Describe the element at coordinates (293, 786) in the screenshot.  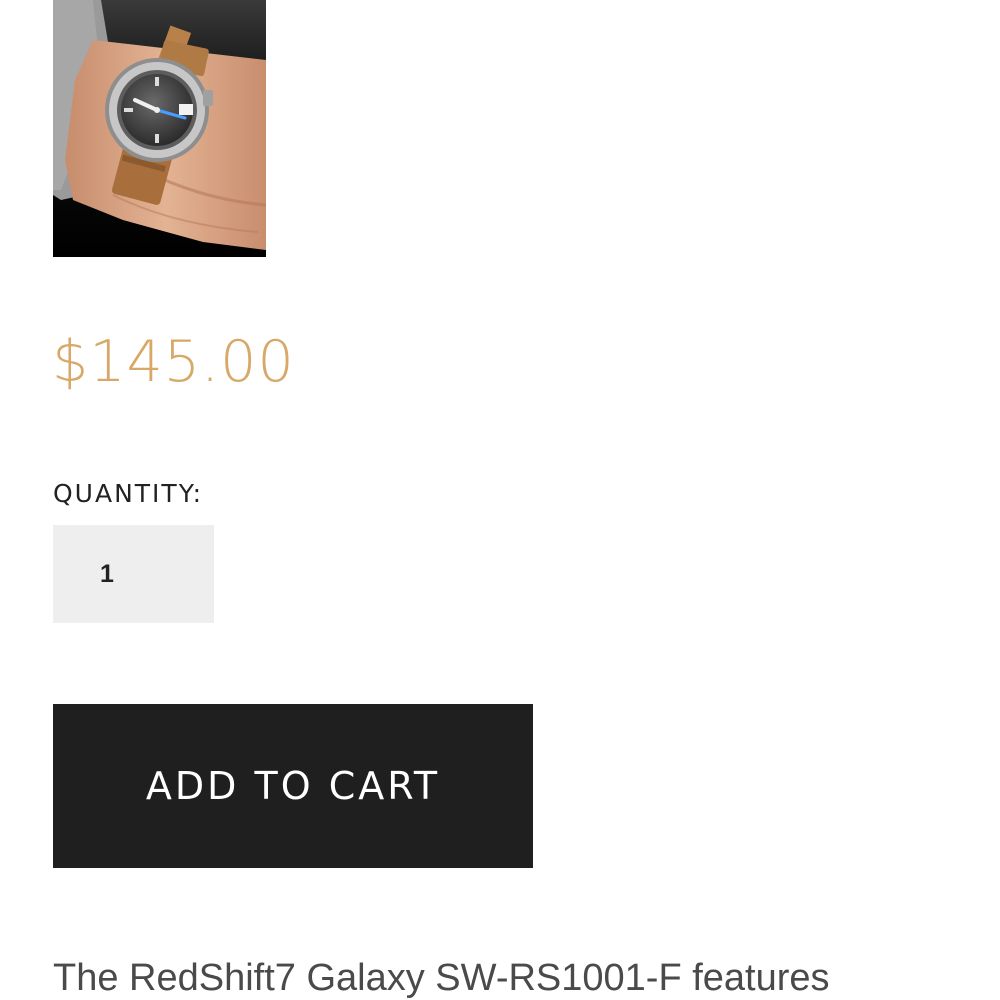
I see `add-to-cart-button: ADD TO CART` at that location.